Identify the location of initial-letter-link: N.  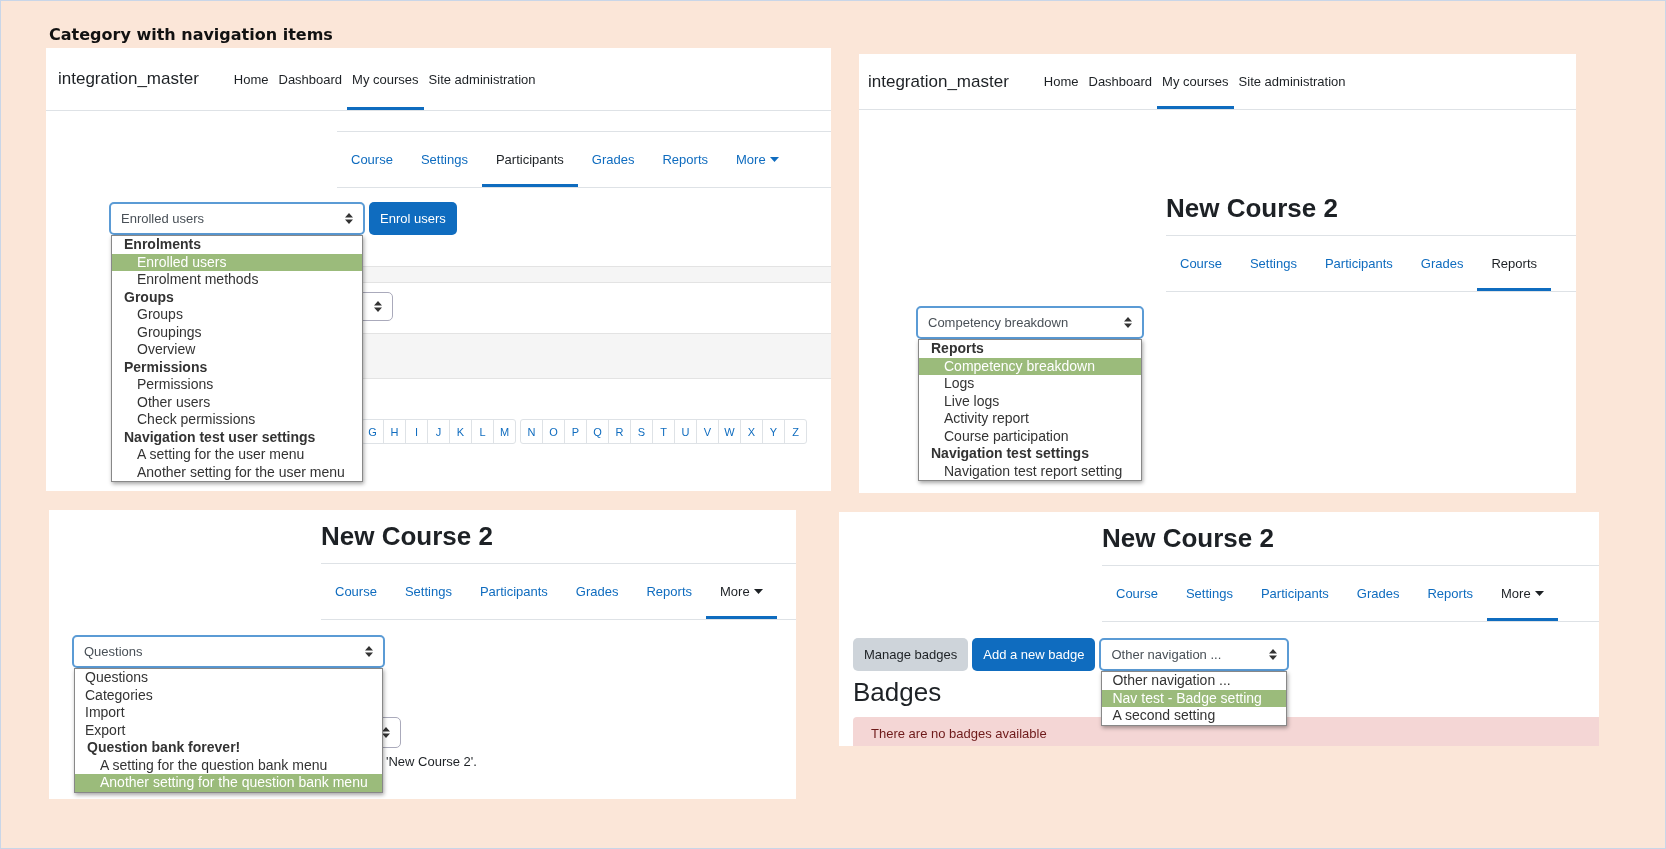
(531, 431).